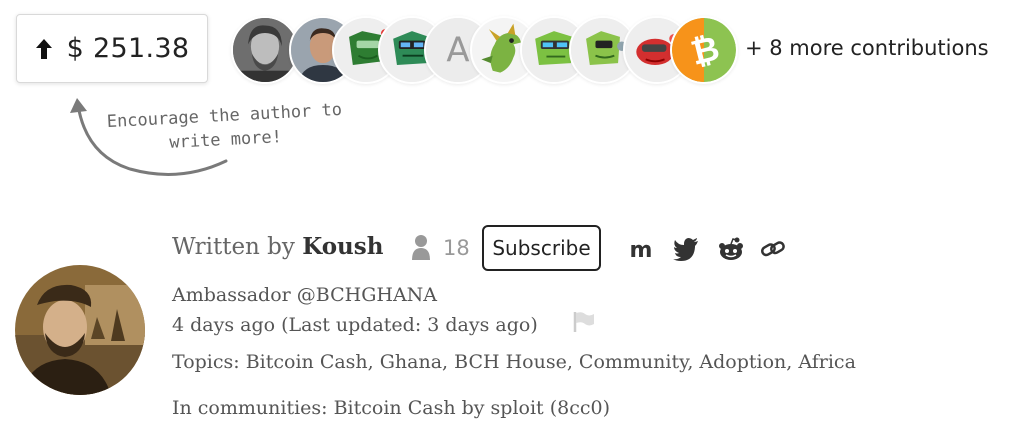  I want to click on share-copy-link, so click(773, 249).